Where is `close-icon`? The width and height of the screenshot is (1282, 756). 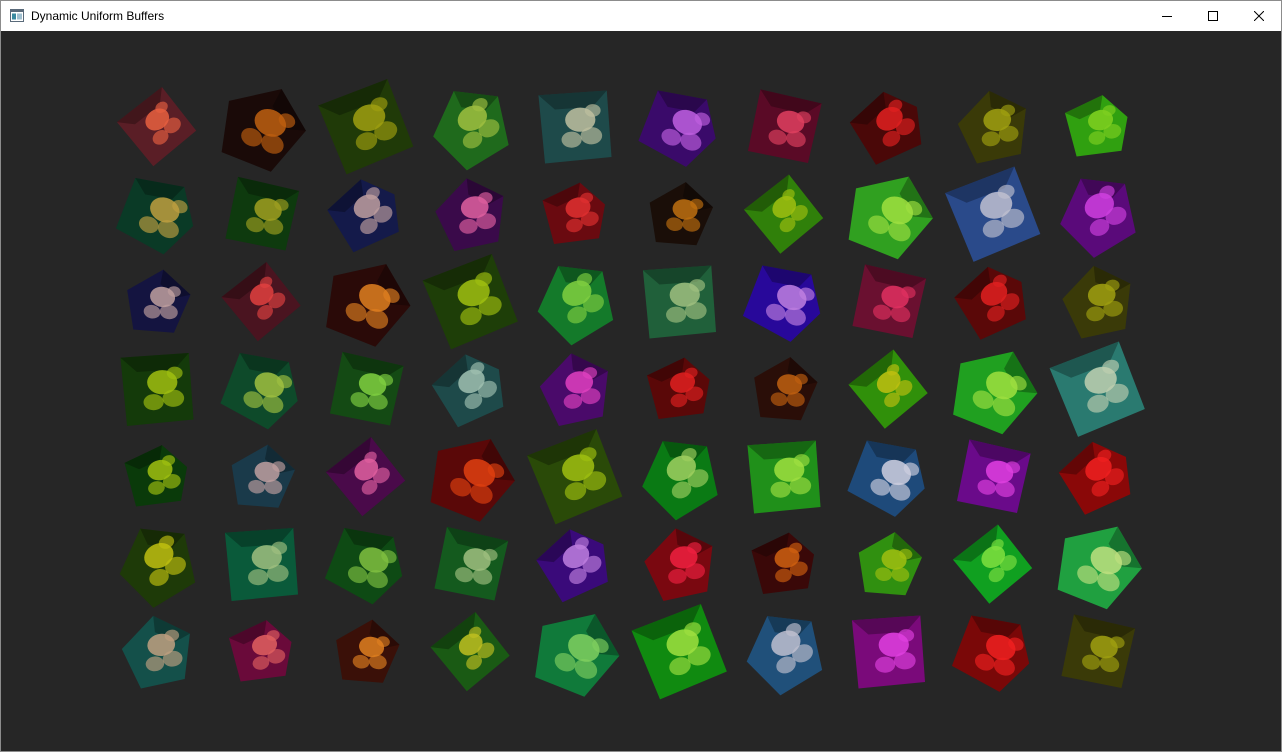
close-icon is located at coordinates (1259, 16).